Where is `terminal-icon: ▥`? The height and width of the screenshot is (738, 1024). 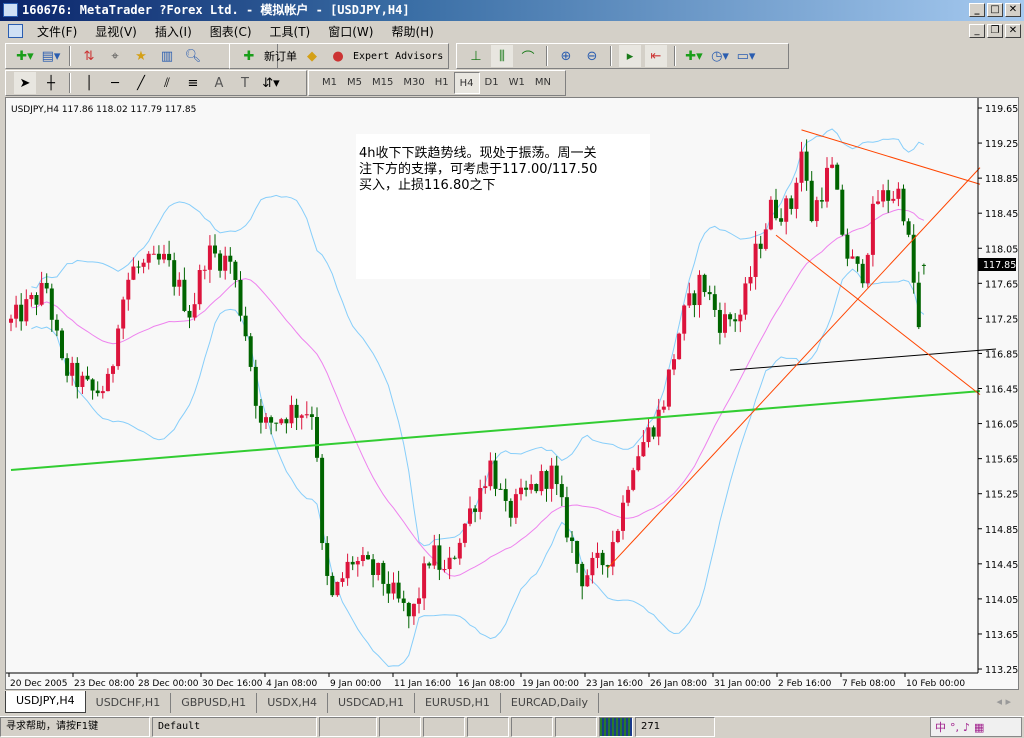 terminal-icon: ▥ is located at coordinates (167, 56).